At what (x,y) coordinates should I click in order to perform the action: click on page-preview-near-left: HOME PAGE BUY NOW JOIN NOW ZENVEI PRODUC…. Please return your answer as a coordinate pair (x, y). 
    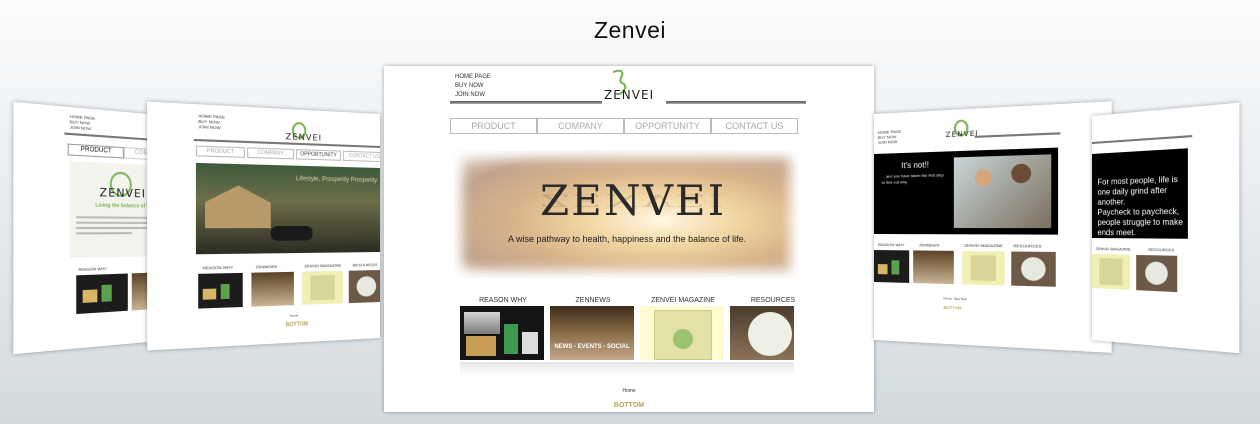
    Looking at the image, I should click on (263, 226).